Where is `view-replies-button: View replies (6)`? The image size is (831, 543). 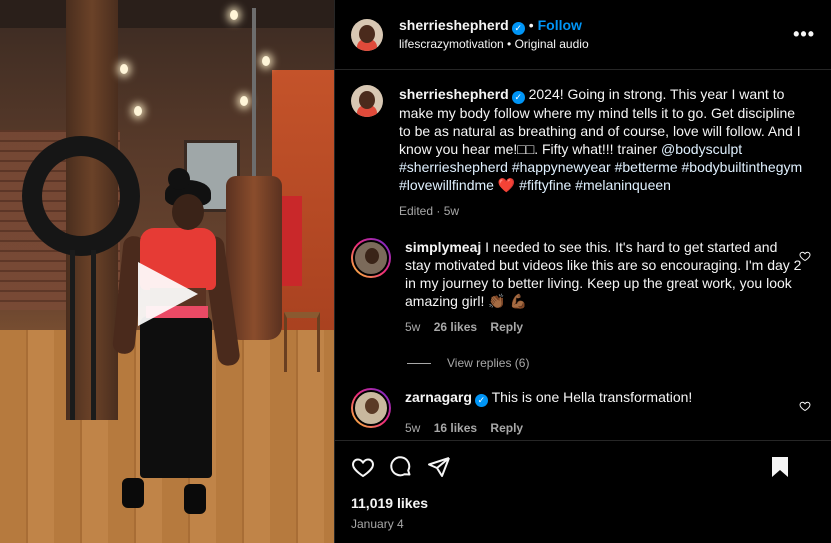
view-replies-button: View replies (6) is located at coordinates (611, 363).